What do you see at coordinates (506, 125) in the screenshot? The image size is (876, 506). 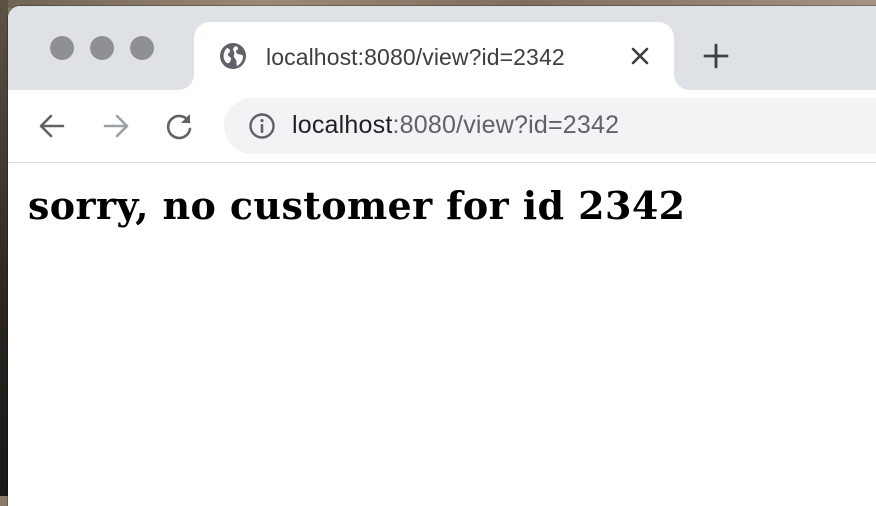 I see `url-path: :8080/view?id=2342` at bounding box center [506, 125].